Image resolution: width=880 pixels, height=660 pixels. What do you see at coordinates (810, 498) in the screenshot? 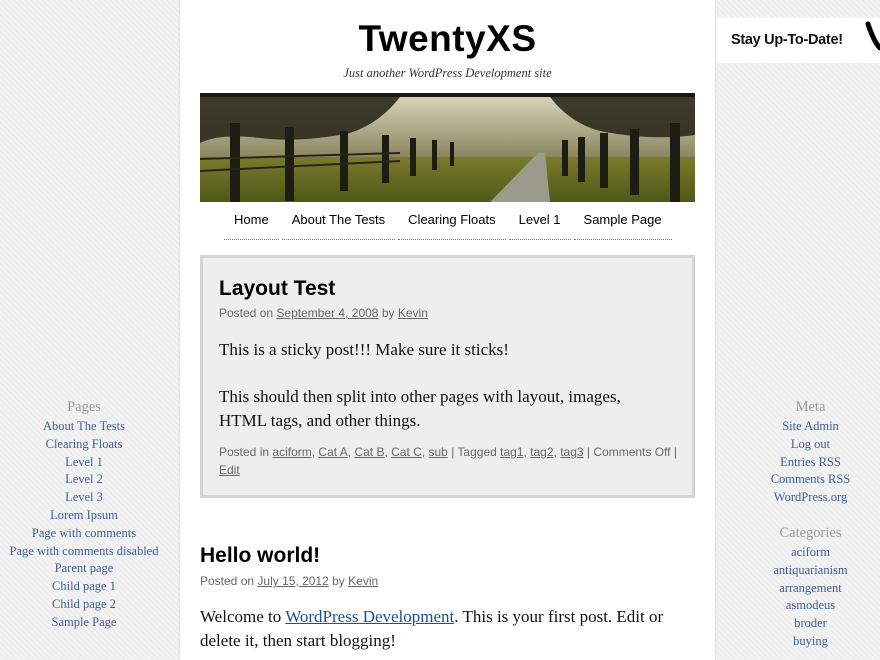
I see `meta-link: WordPress.org` at bounding box center [810, 498].